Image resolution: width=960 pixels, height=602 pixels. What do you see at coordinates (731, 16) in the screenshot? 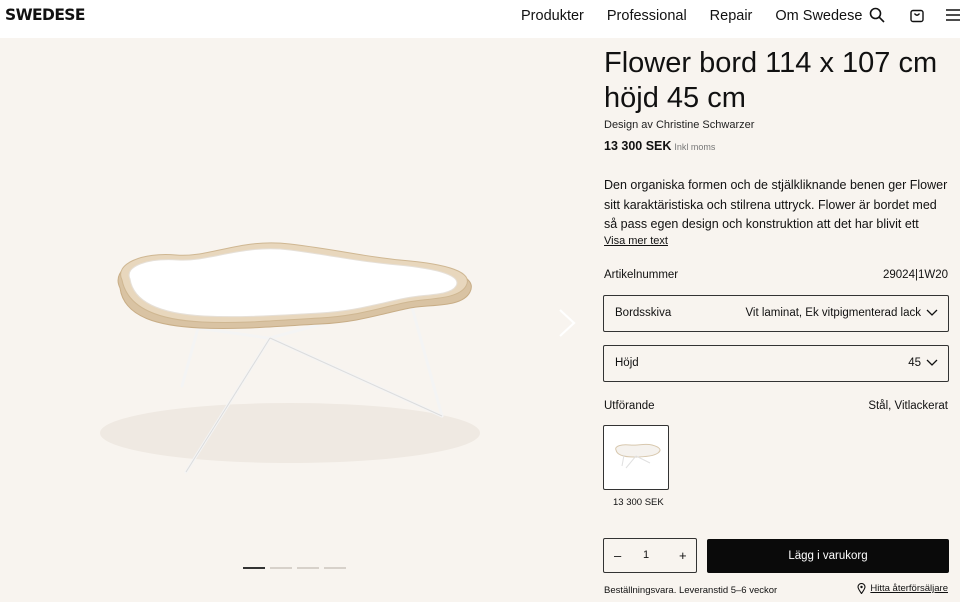
I see `nav-repair: Repair` at bounding box center [731, 16].